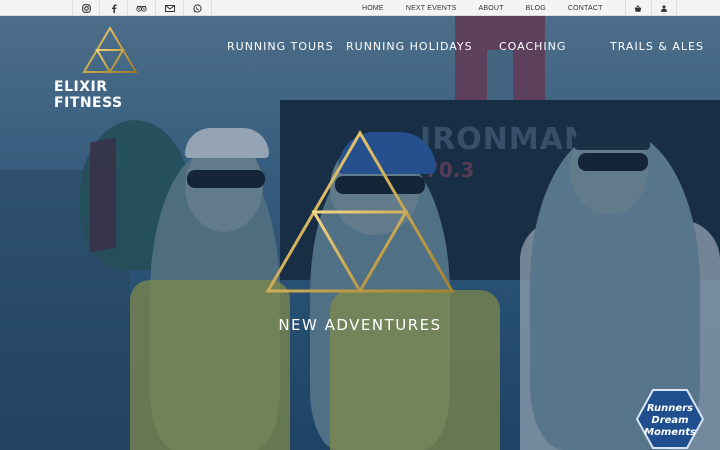 The image size is (720, 450). What do you see at coordinates (198, 8) in the screenshot?
I see `whatsapp-icon` at bounding box center [198, 8].